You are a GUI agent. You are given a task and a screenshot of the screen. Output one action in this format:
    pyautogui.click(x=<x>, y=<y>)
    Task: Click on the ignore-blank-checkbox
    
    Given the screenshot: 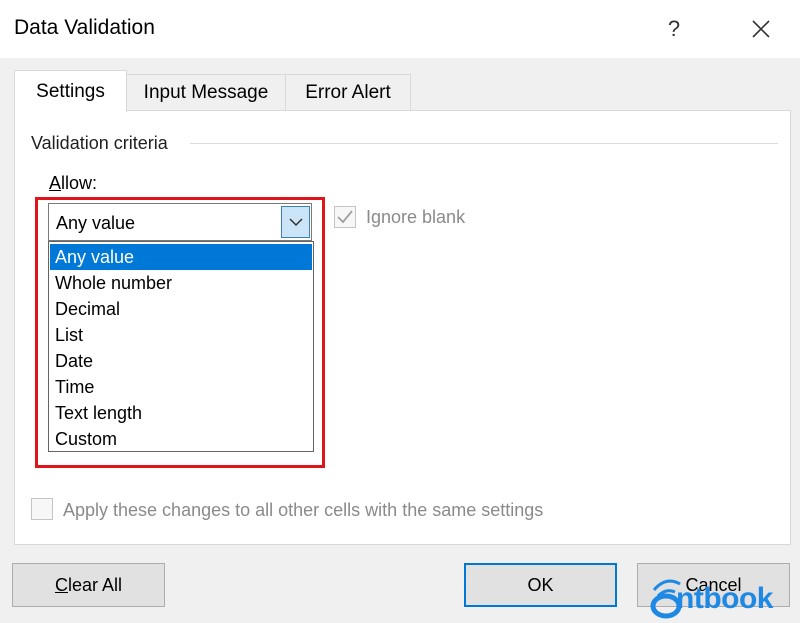 What is the action you would take?
    pyautogui.click(x=345, y=217)
    